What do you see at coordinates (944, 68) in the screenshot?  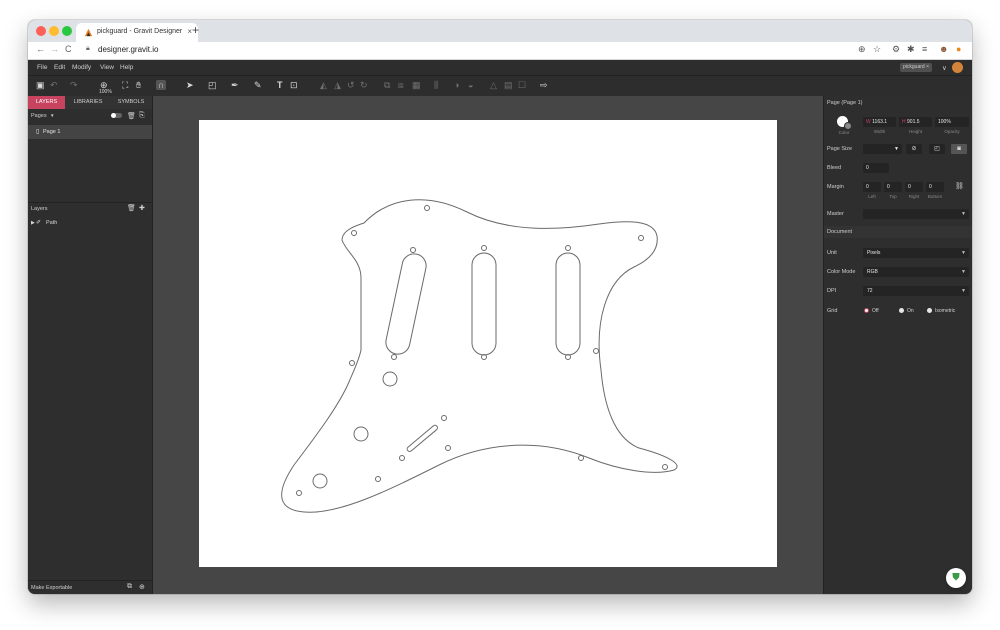 I see `user-menu-caret-icon: ∨` at bounding box center [944, 68].